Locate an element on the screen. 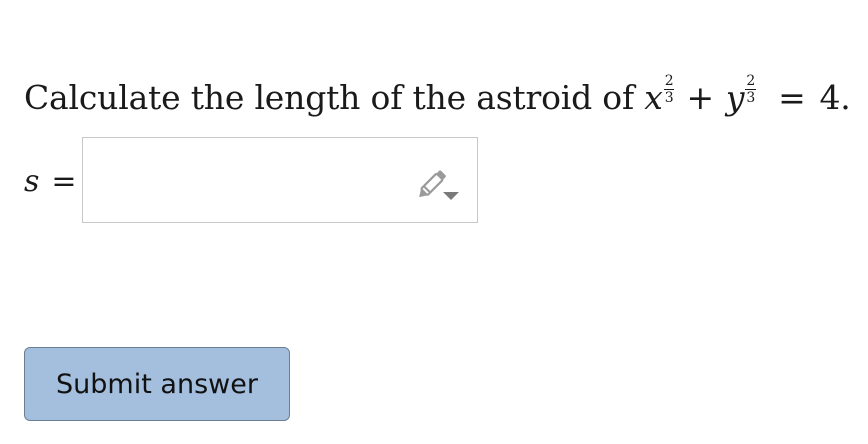 The height and width of the screenshot is (444, 868). pencil-dropdown-icon is located at coordinates (439, 184).